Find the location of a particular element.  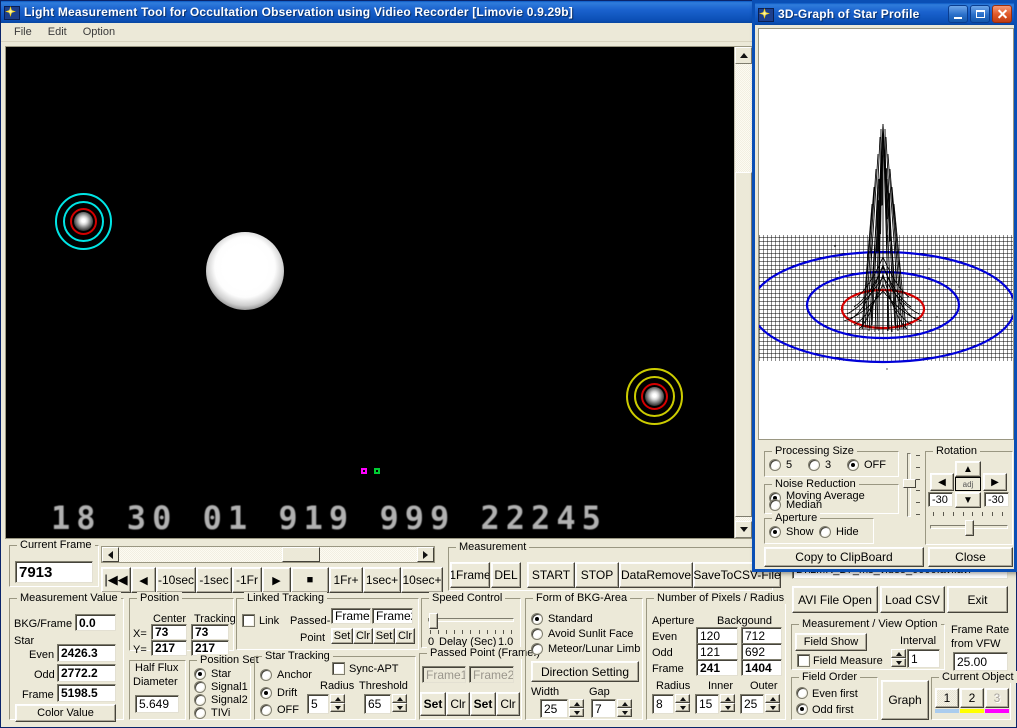

video-vertical-scrollbar is located at coordinates (743, 292).